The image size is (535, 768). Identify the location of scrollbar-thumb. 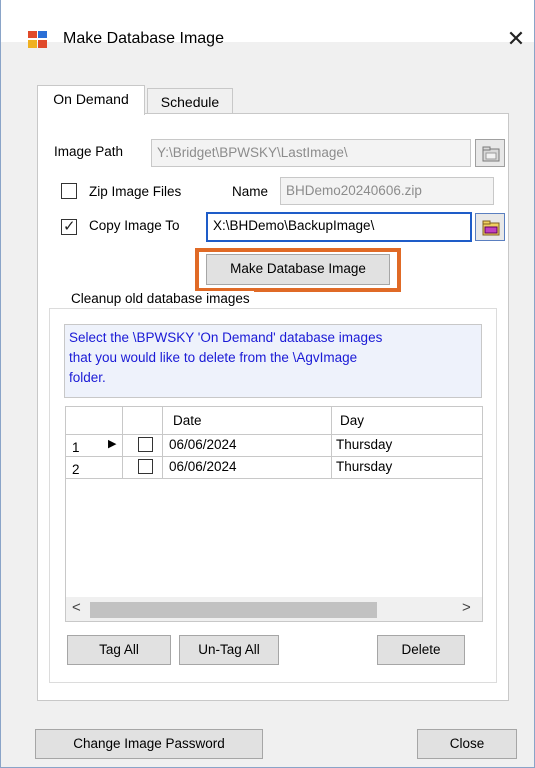
(233, 610).